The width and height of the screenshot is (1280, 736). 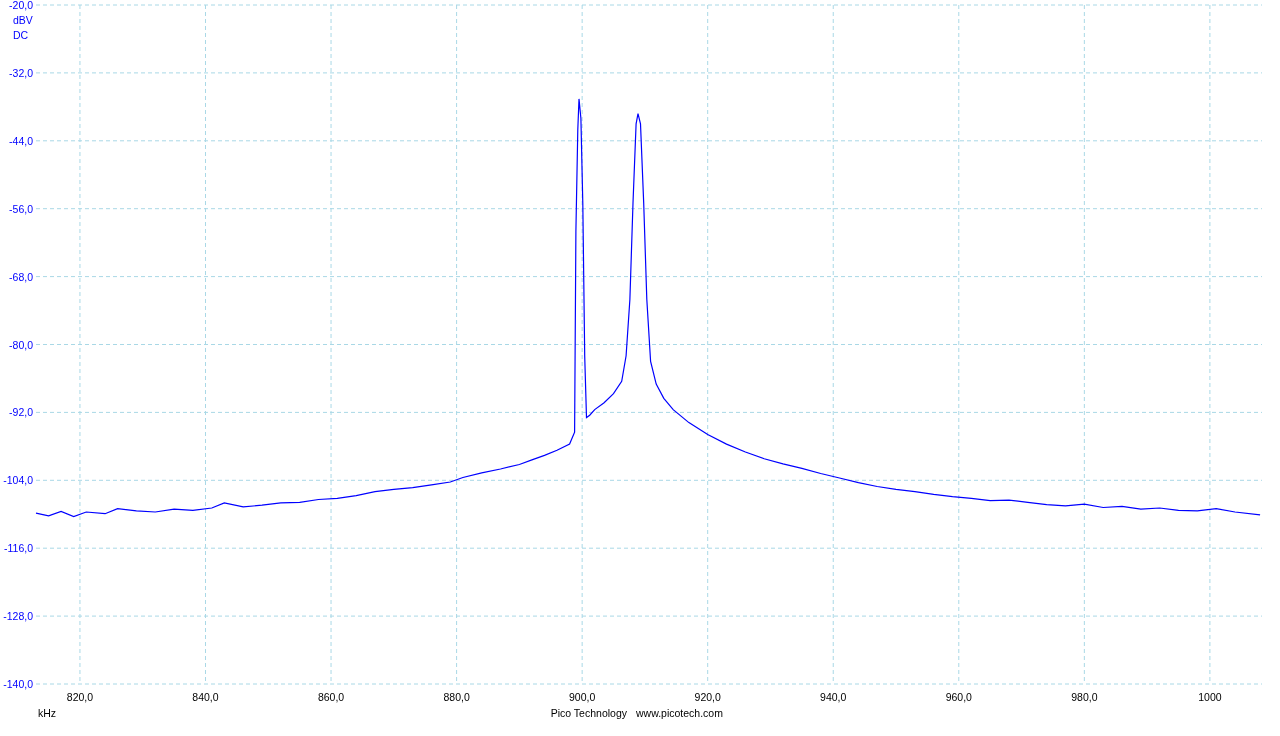 What do you see at coordinates (582, 697) in the screenshot?
I see `x-tick-label: 900,0` at bounding box center [582, 697].